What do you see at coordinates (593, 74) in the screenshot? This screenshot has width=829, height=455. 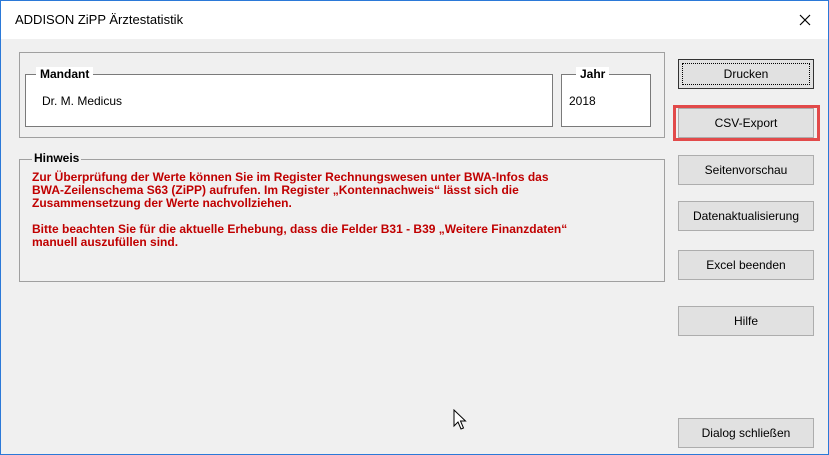 I see `jahr-label: Jahr` at bounding box center [593, 74].